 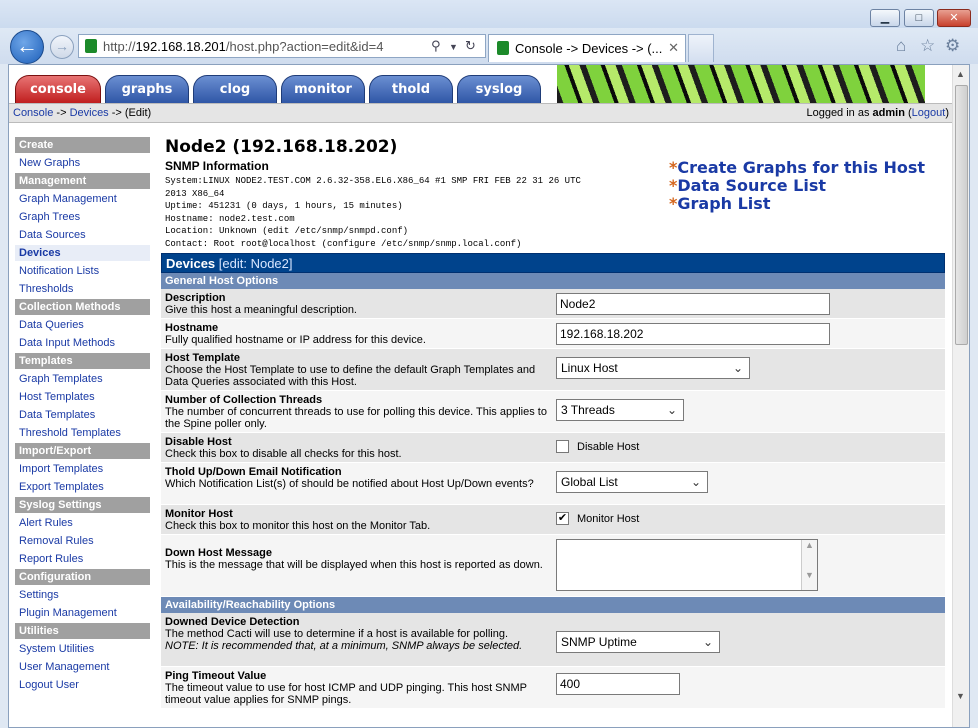 I want to click on monitor-host-checkbox: ✔, so click(x=562, y=518).